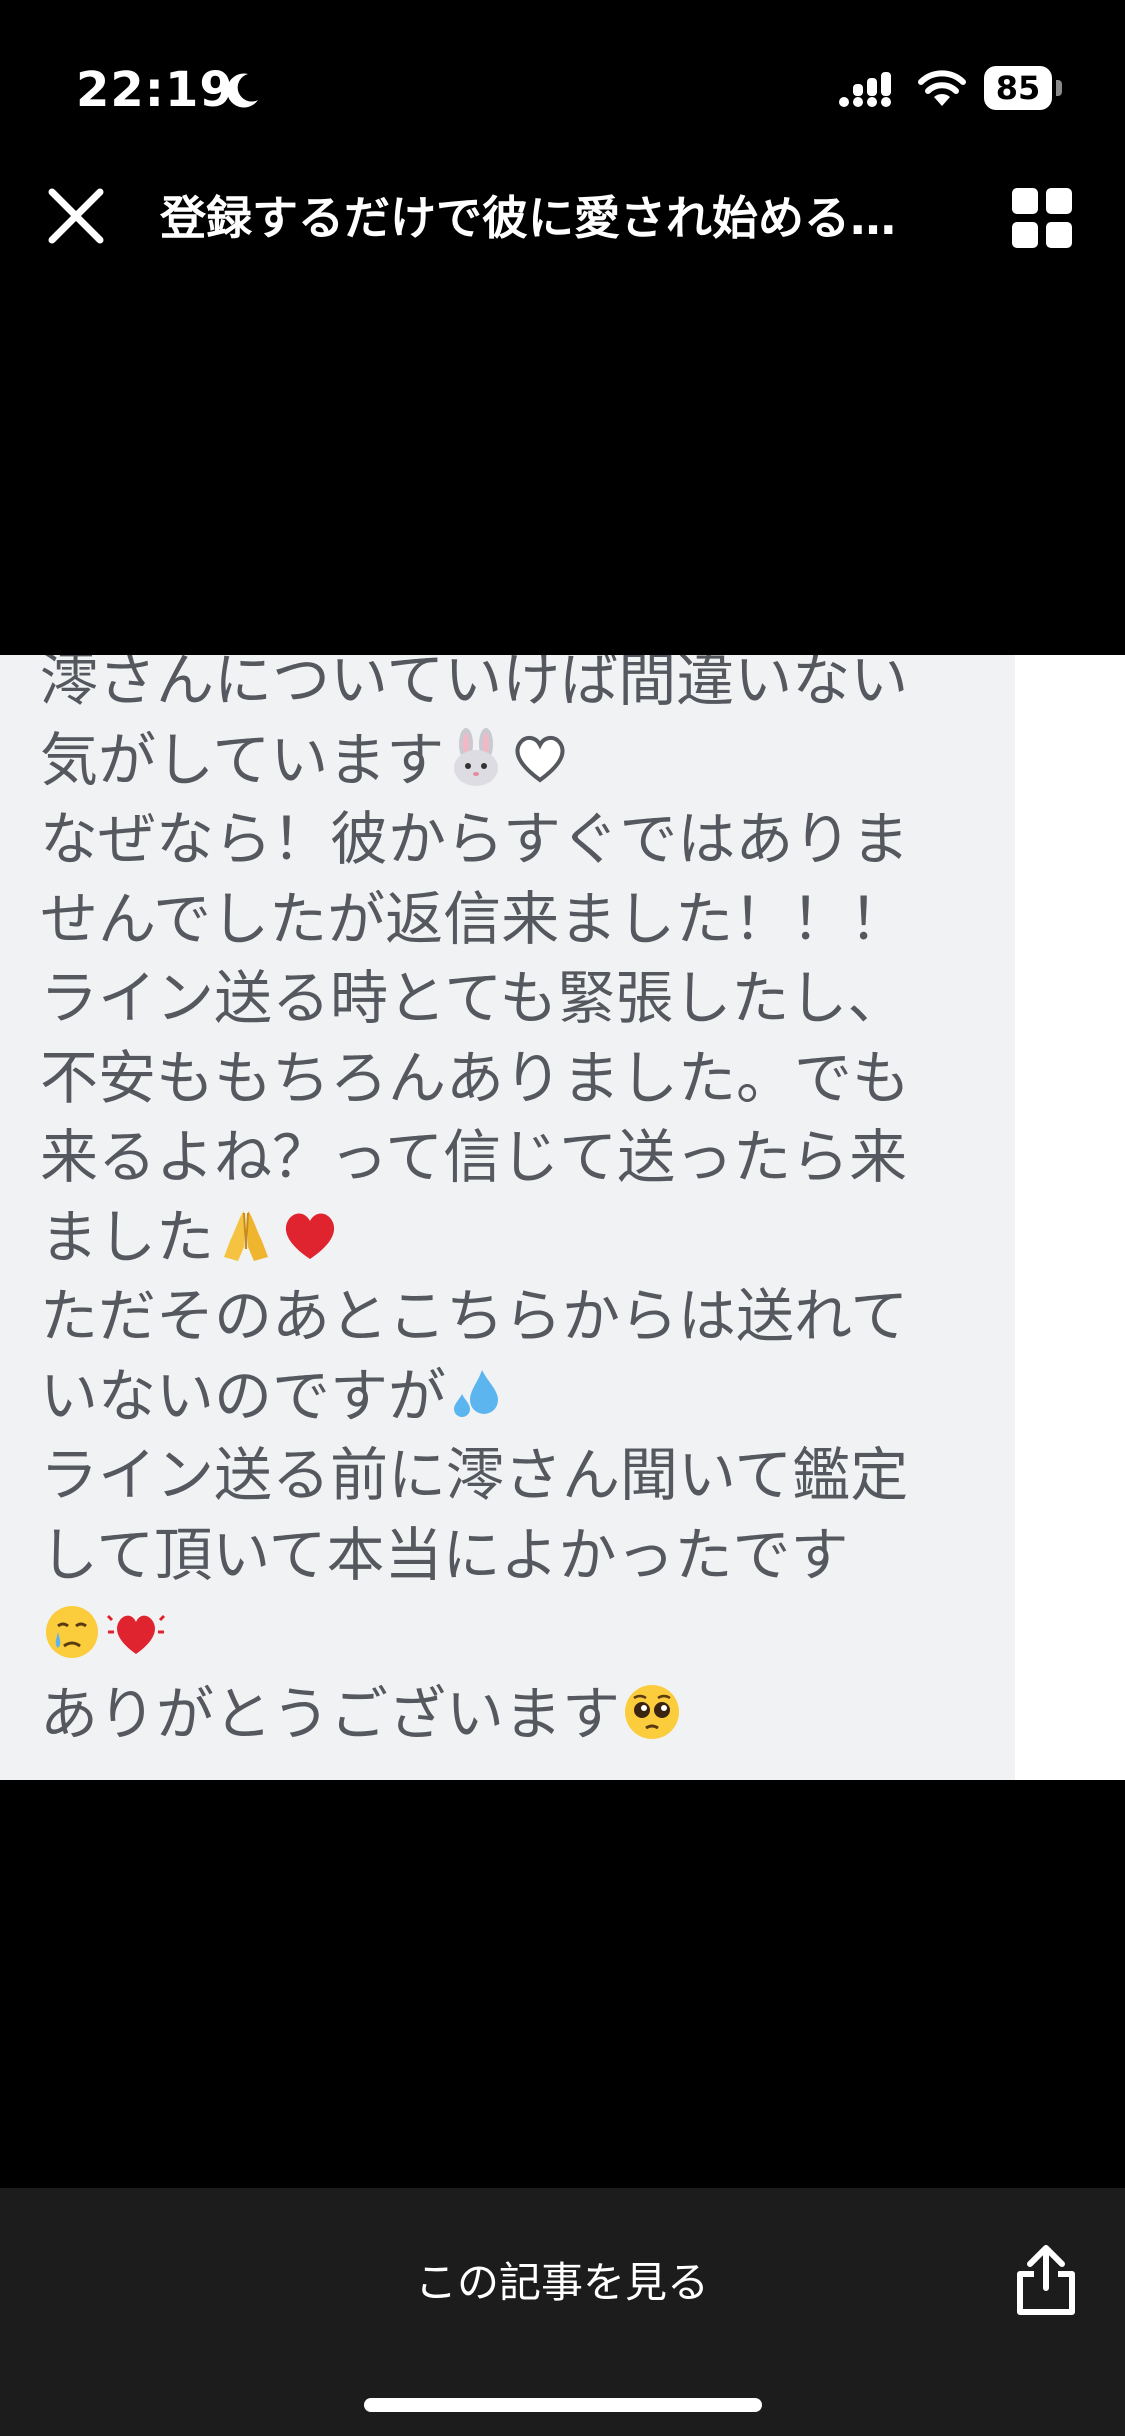 The image size is (1125, 2436). I want to click on message-line: して頂いて本当によかったです, so click(520, 1556).